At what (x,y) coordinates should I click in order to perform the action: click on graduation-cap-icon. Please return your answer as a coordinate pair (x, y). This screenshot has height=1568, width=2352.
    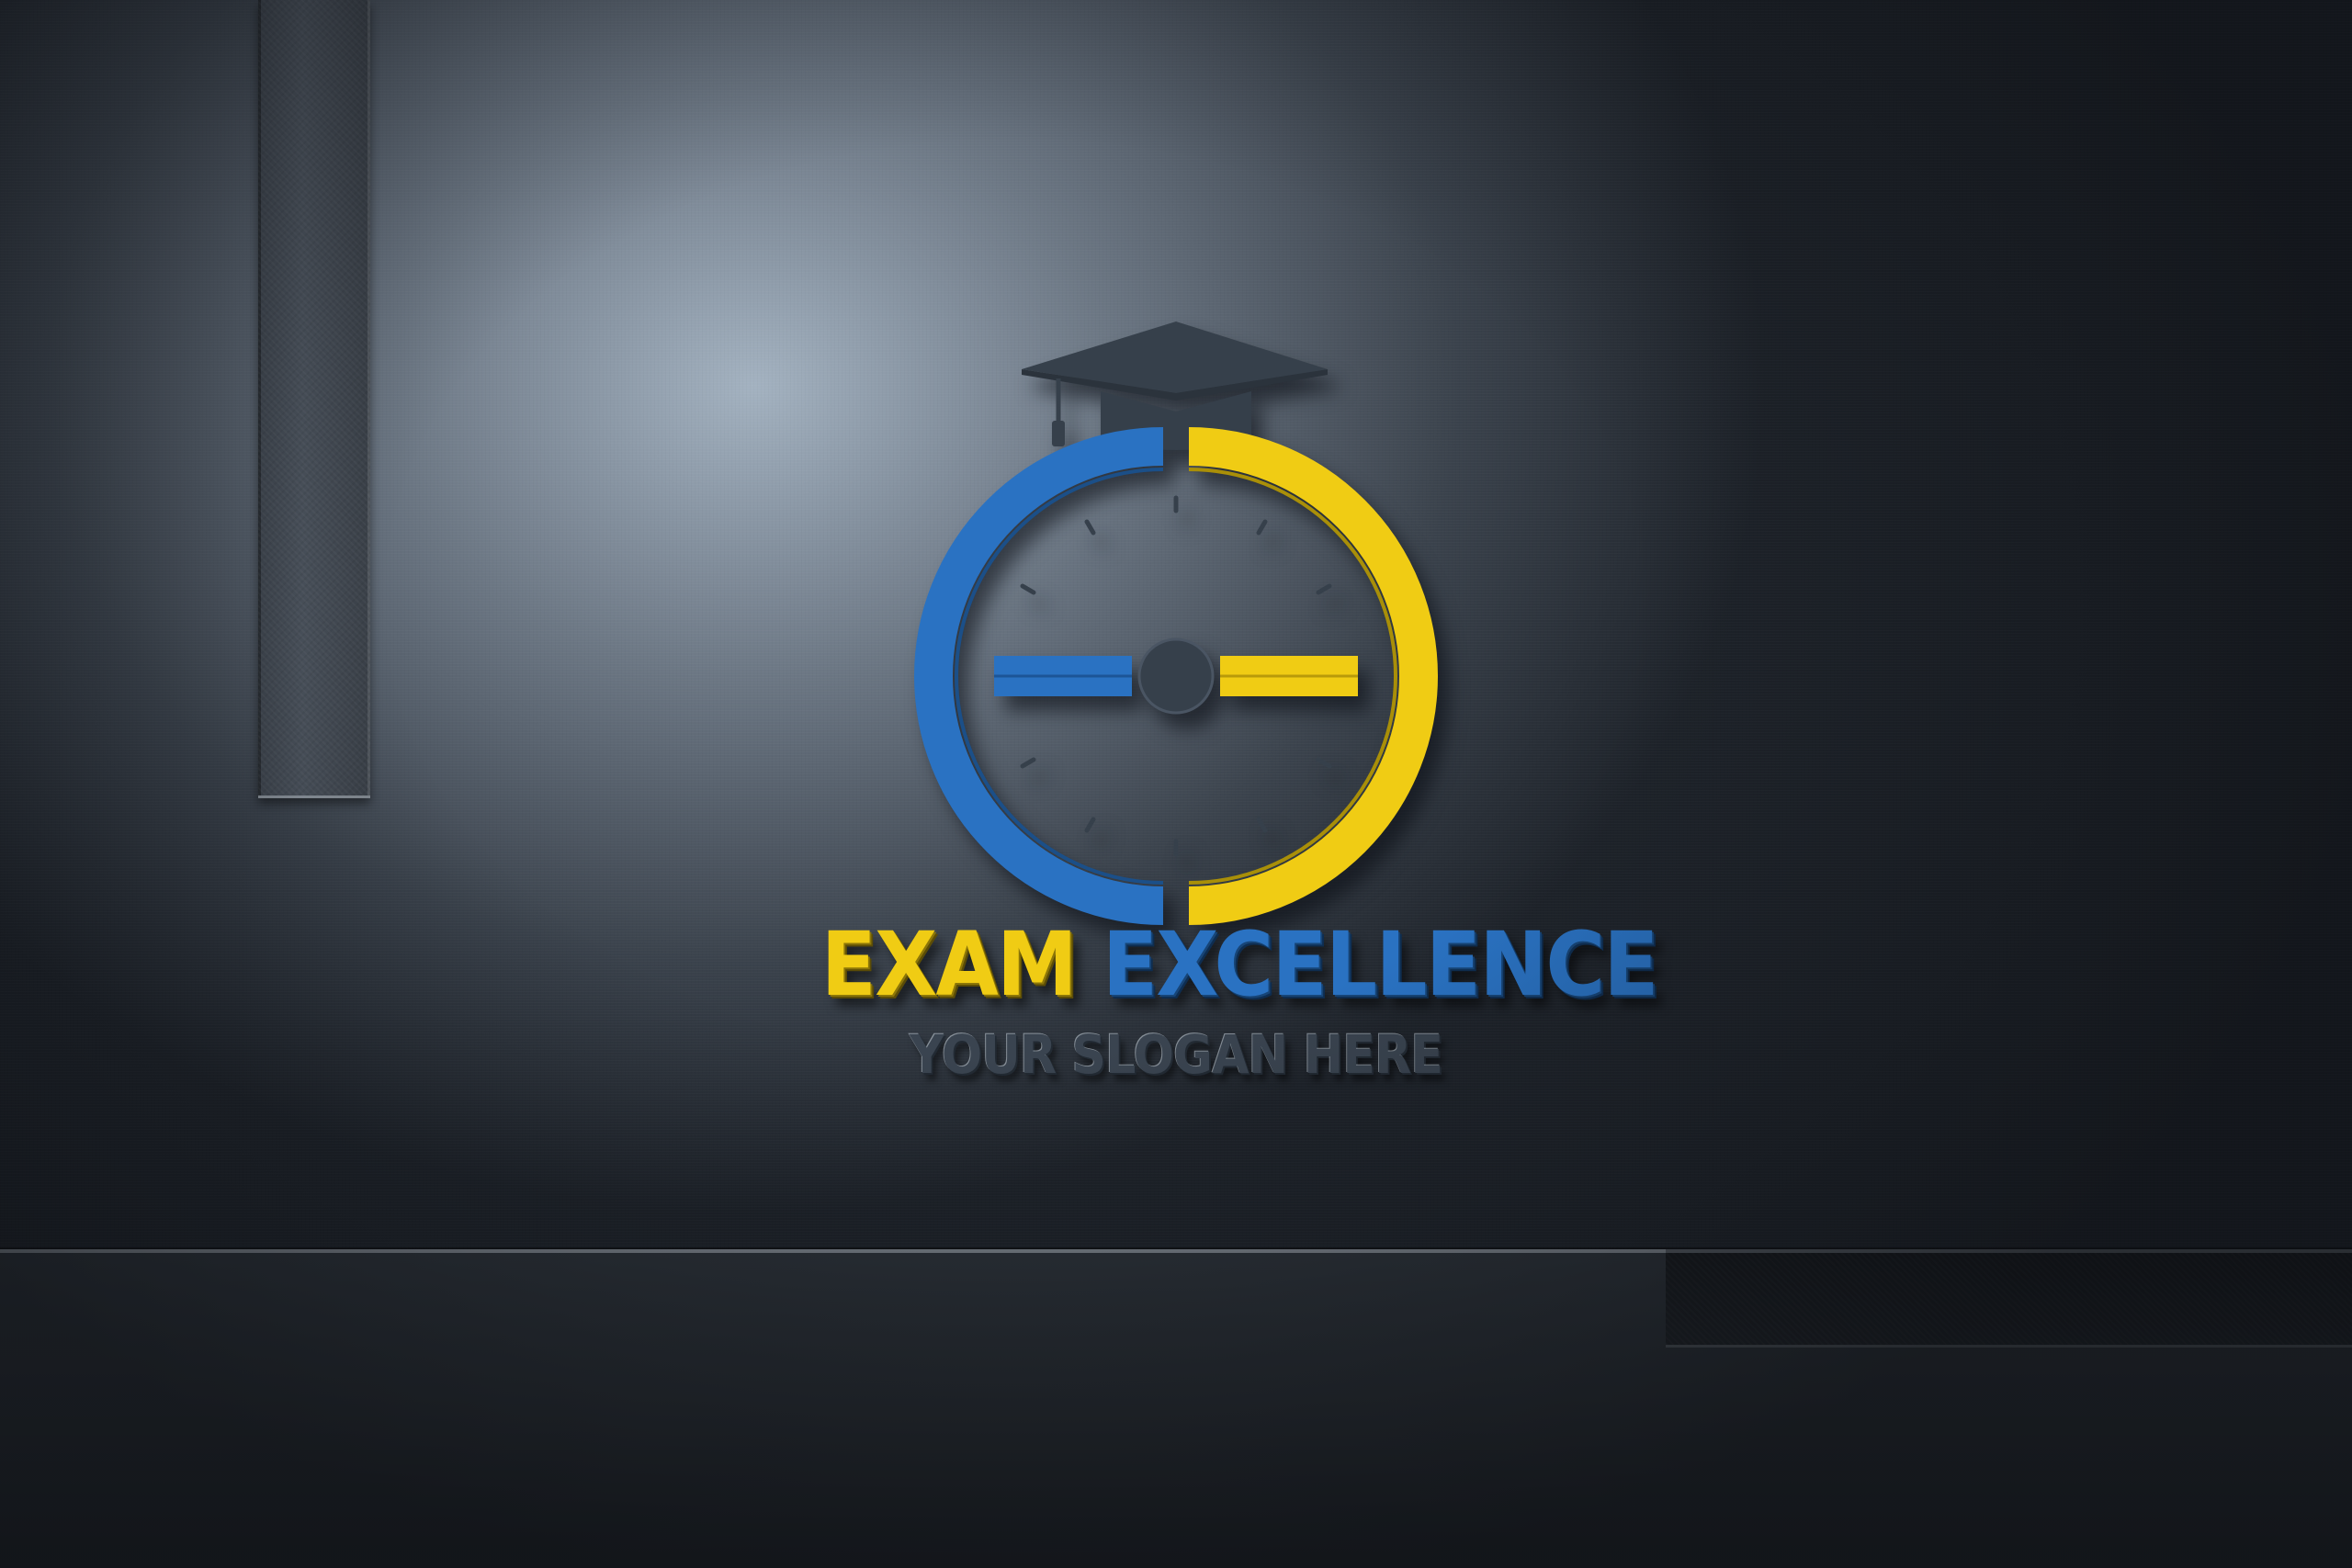
    Looking at the image, I should click on (1175, 386).